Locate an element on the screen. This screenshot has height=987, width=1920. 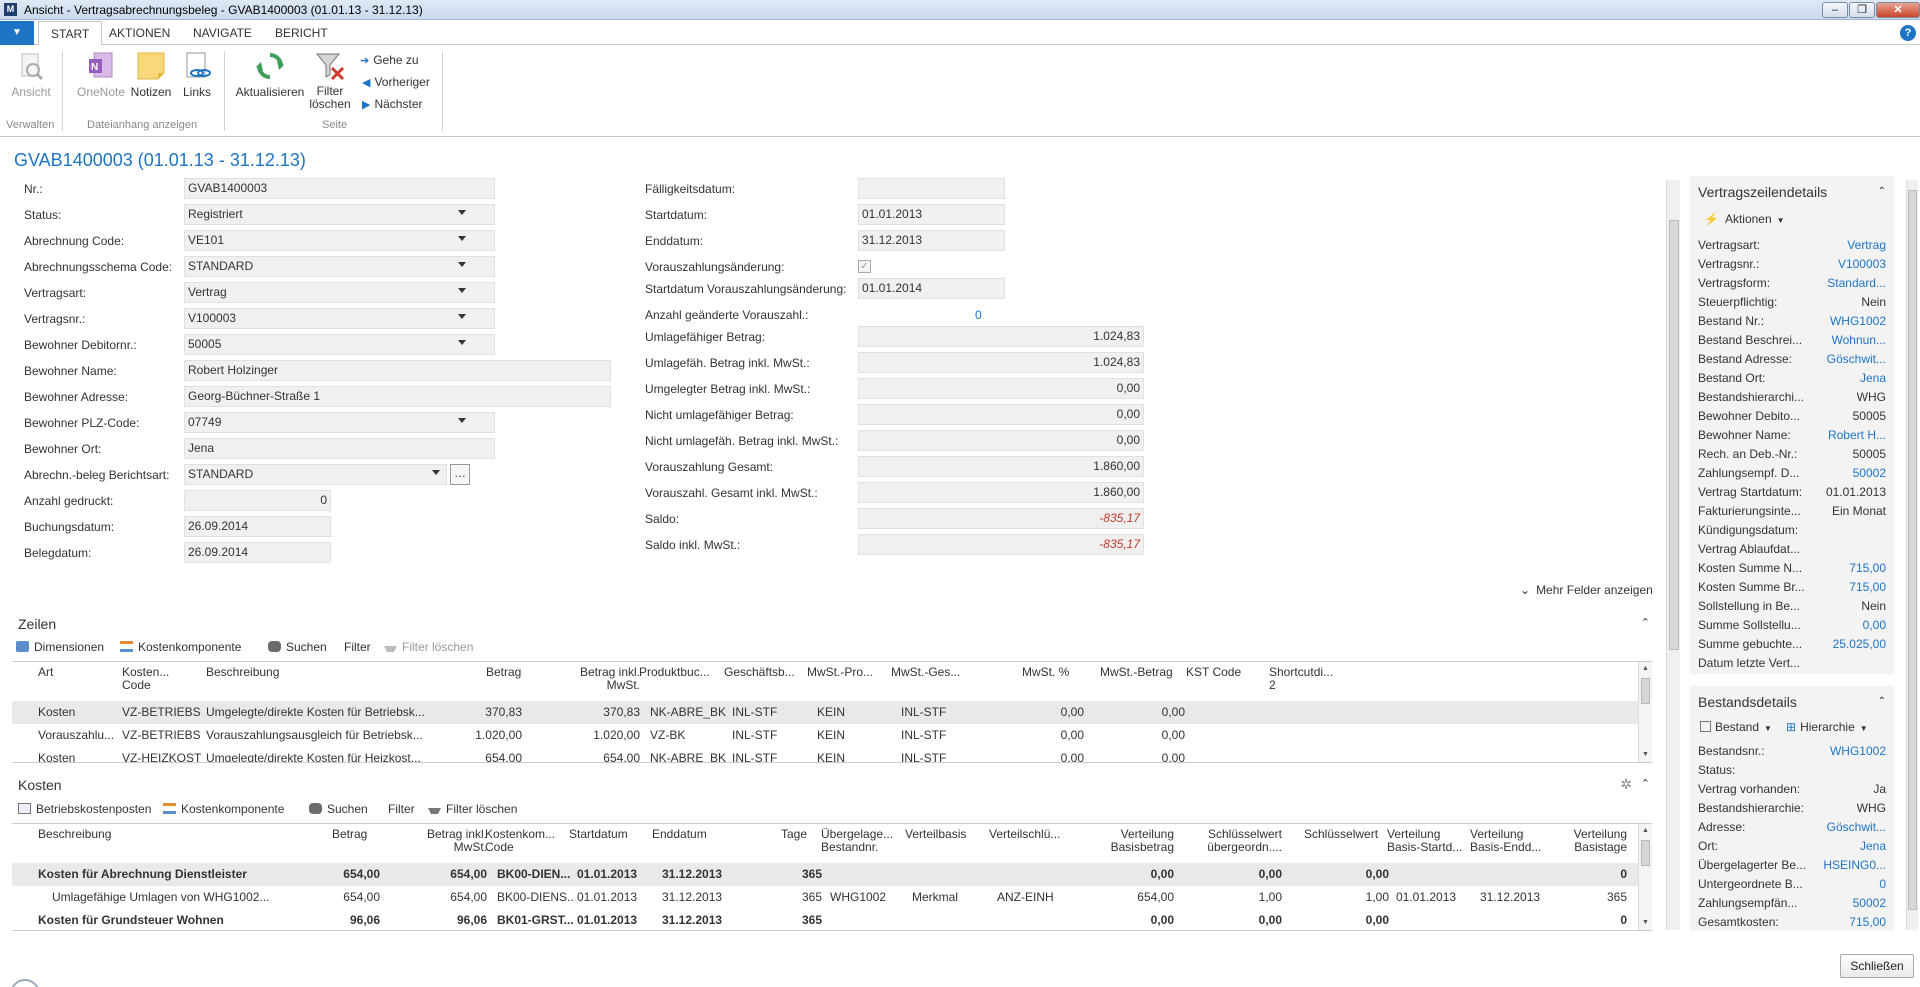
tab-bericht: BERICHT is located at coordinates (301, 33).